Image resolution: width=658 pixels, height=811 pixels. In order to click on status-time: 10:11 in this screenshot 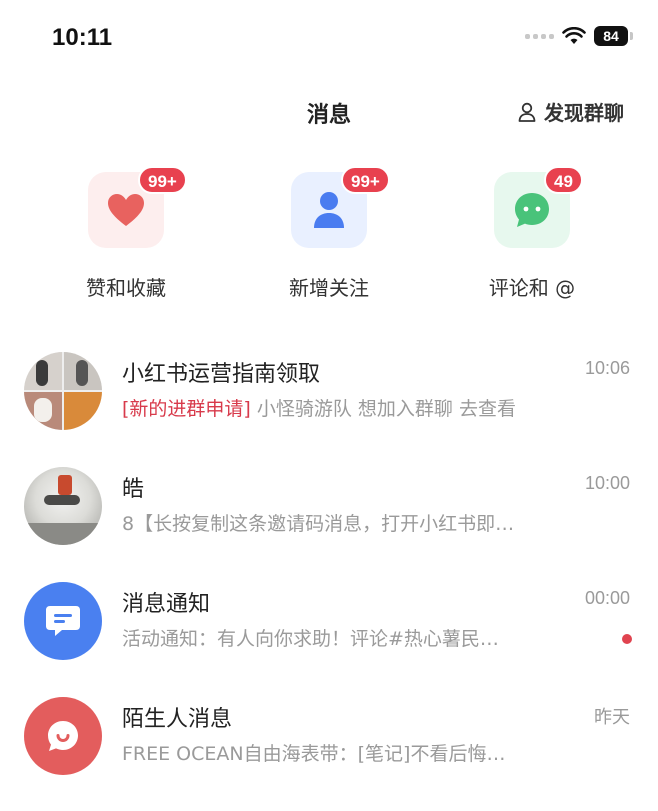, I will do `click(82, 37)`.